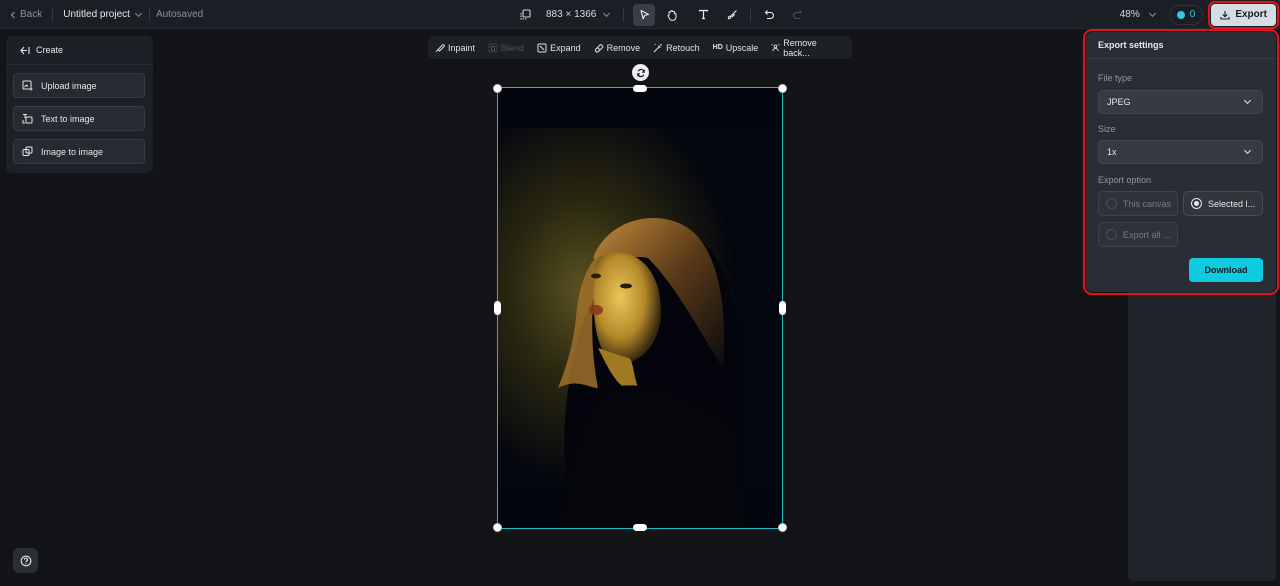  I want to click on top-bar-center: 883 × 1366, so click(661, 14).